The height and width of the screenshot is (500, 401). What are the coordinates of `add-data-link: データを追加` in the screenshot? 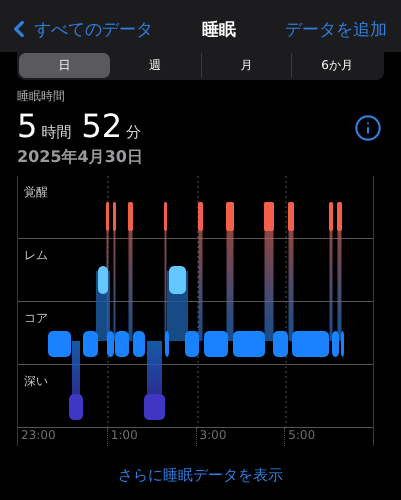 It's located at (336, 29).